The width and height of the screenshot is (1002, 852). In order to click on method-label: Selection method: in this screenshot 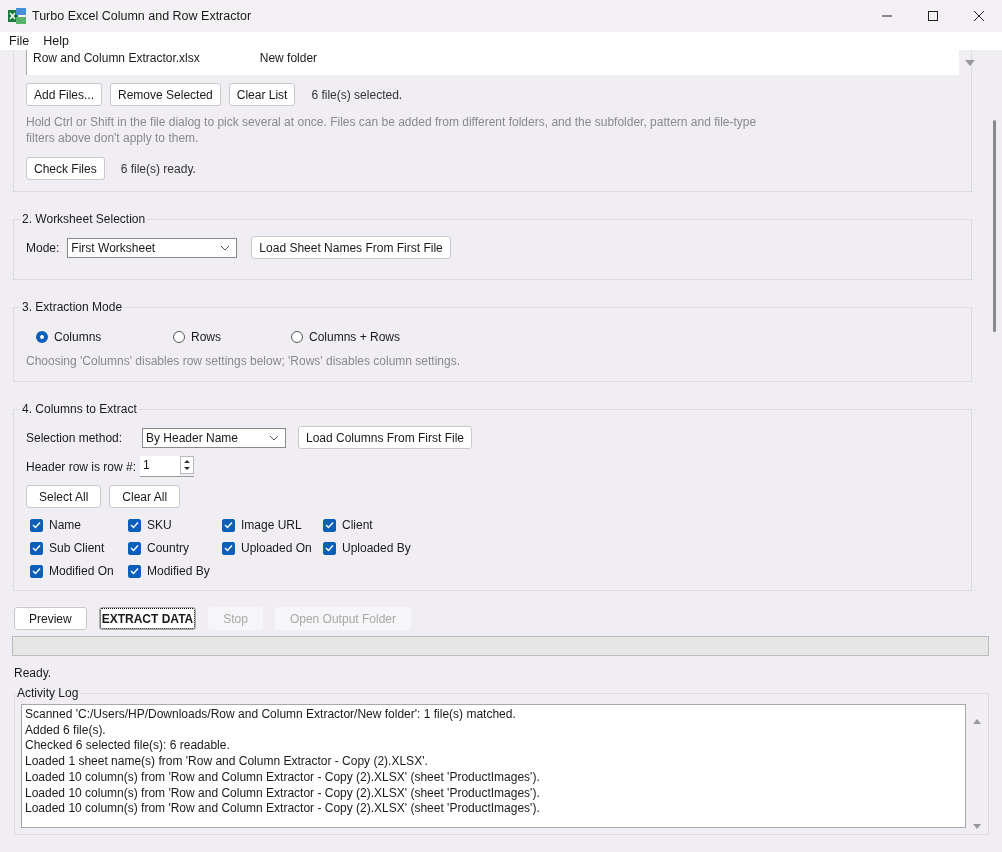, I will do `click(75, 437)`.